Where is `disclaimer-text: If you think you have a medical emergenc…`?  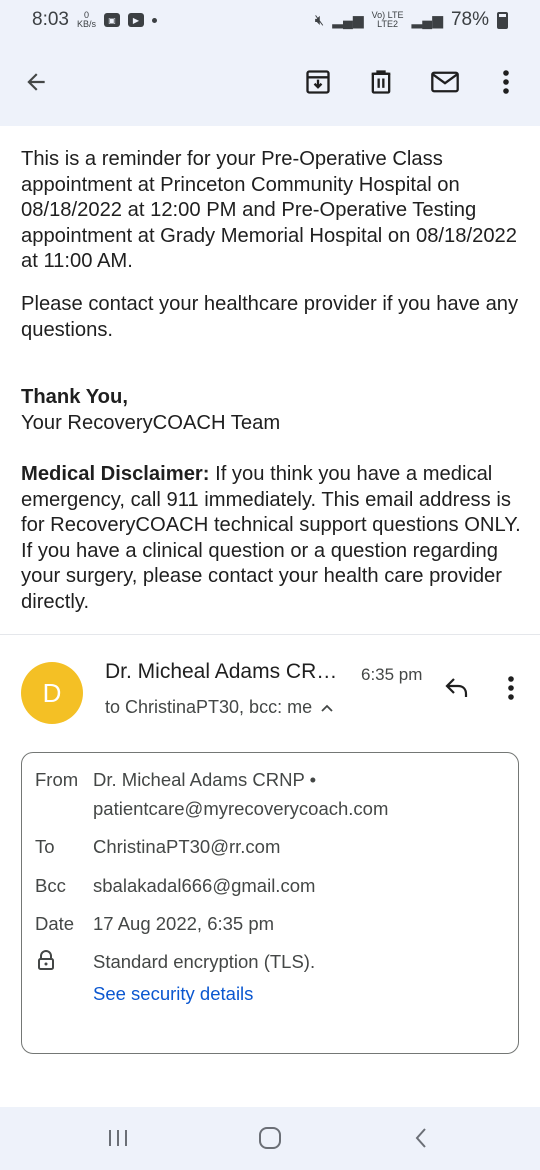
disclaimer-text: If you think you have a medical emergenc… is located at coordinates (271, 538).